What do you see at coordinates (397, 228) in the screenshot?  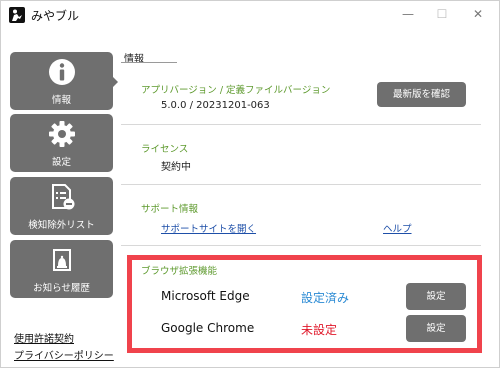 I see `help-link: ヘルプ` at bounding box center [397, 228].